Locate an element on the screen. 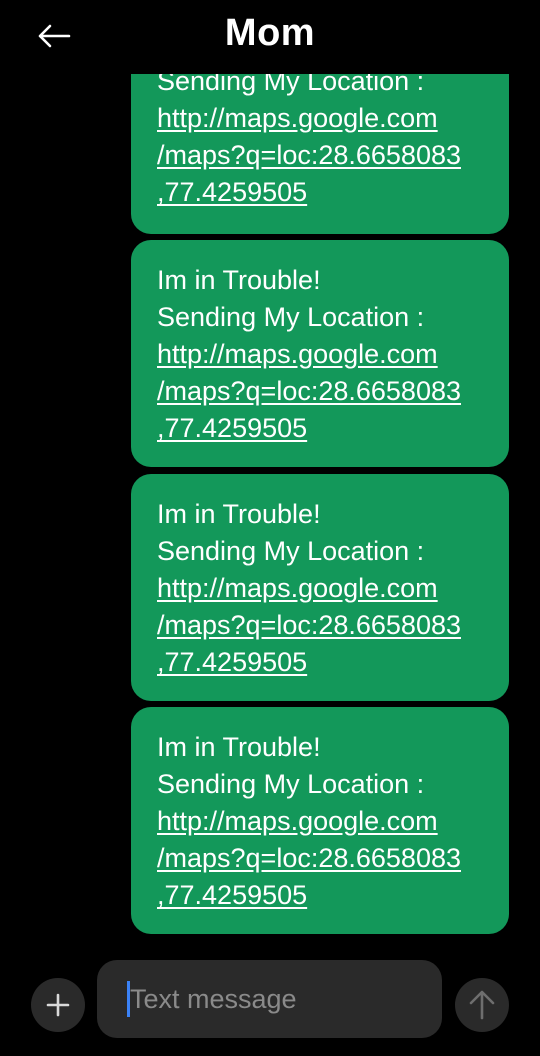  message-input is located at coordinates (270, 999).